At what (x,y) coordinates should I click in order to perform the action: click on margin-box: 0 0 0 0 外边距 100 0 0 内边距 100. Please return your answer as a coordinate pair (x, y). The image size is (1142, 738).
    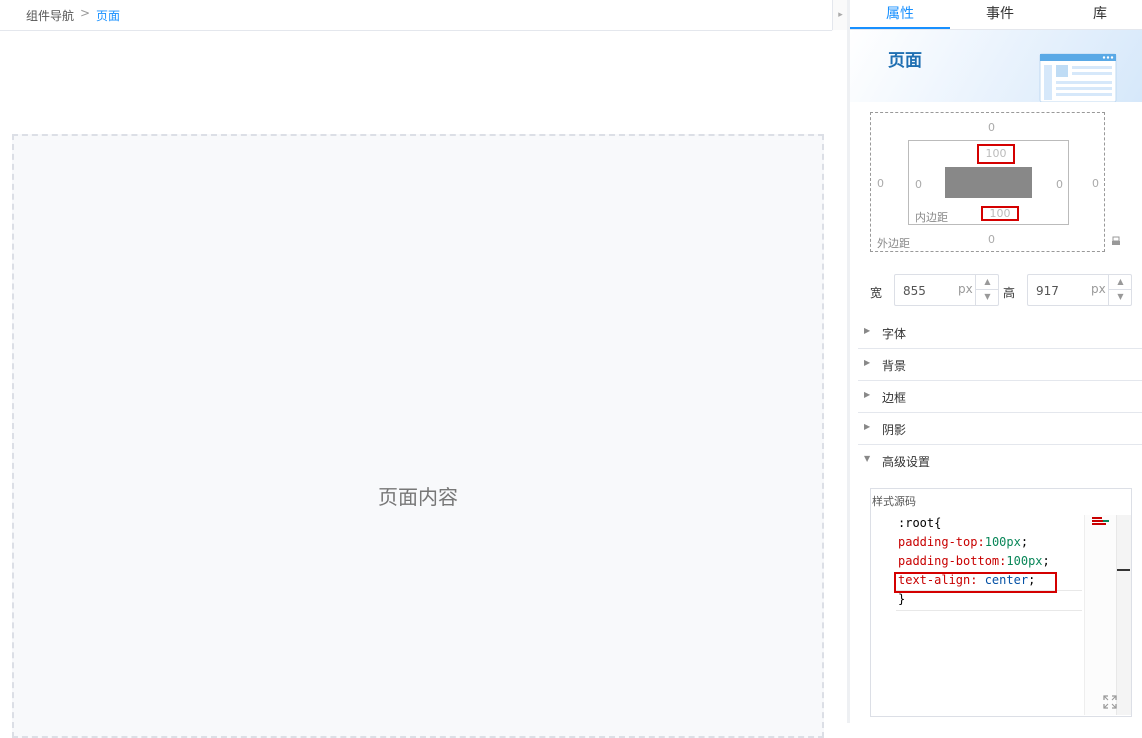
    Looking at the image, I should click on (987, 182).